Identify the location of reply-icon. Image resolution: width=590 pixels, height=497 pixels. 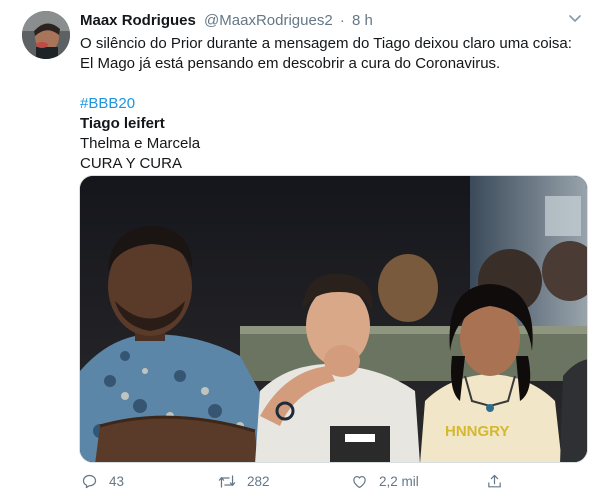
(89, 481).